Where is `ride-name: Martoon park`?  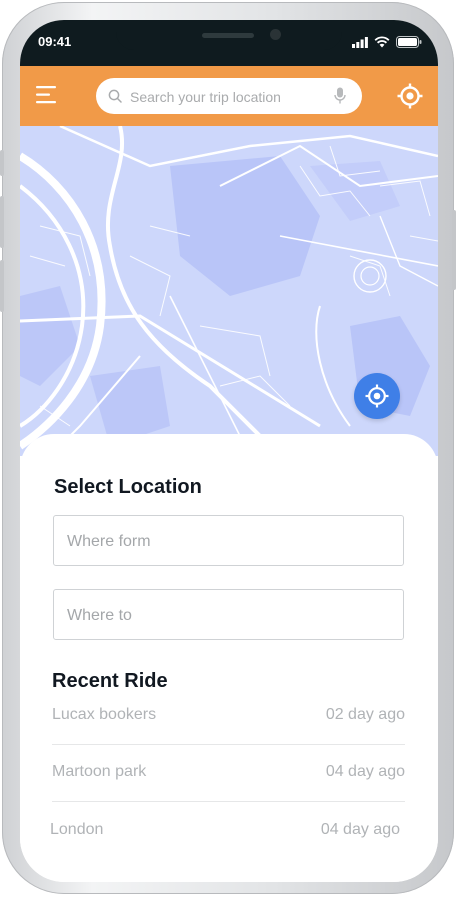 ride-name: Martoon park is located at coordinates (99, 771).